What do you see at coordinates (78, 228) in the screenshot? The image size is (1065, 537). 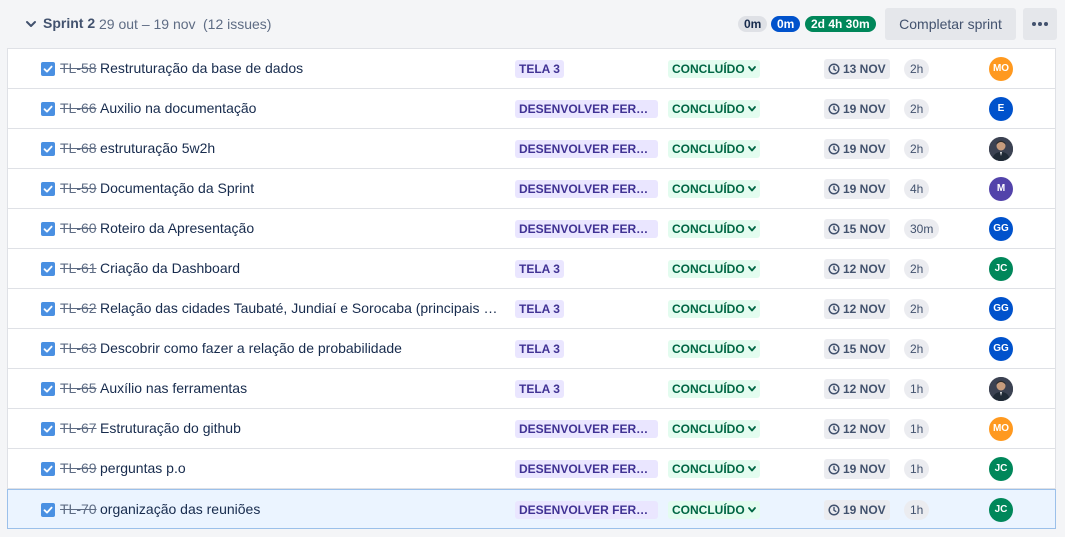 I see `issue-key: TL-60` at bounding box center [78, 228].